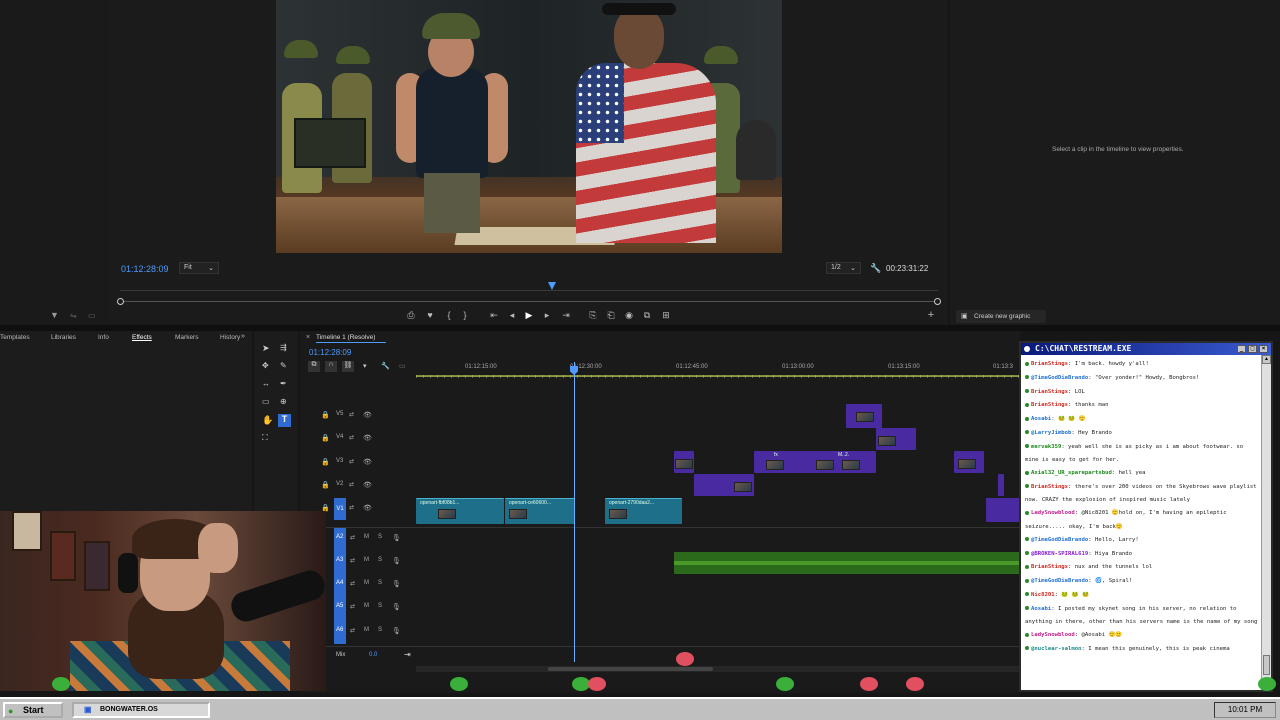 The height and width of the screenshot is (720, 1280). What do you see at coordinates (1146, 349) in the screenshot?
I see `chat-title-bar: C:\CHAT\RESTREAM.EXE _ □ ×` at bounding box center [1146, 349].